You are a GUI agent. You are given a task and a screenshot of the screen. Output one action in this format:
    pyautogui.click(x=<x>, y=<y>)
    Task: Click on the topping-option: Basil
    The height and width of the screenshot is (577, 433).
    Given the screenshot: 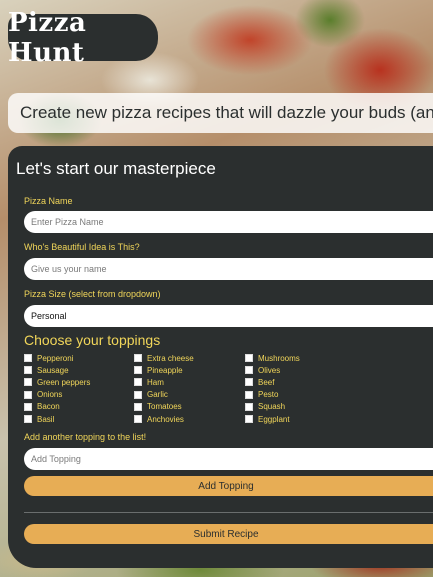 What is the action you would take?
    pyautogui.click(x=57, y=419)
    